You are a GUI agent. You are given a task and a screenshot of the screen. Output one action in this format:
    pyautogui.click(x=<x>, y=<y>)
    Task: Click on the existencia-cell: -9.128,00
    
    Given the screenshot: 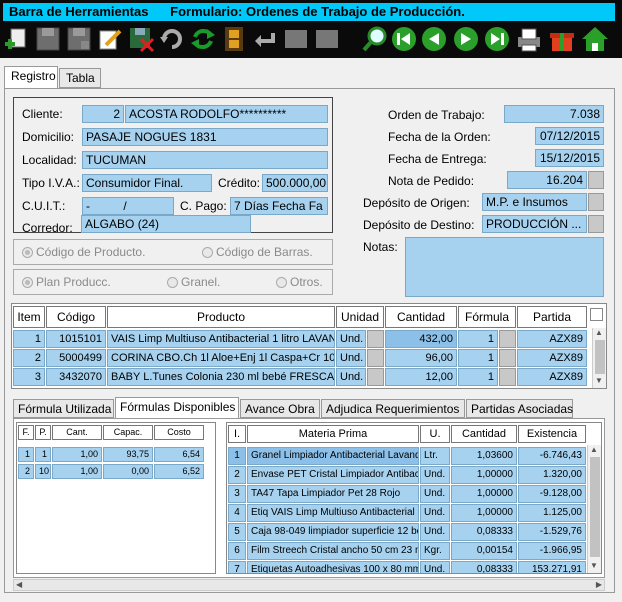 What is the action you would take?
    pyautogui.click(x=552, y=494)
    